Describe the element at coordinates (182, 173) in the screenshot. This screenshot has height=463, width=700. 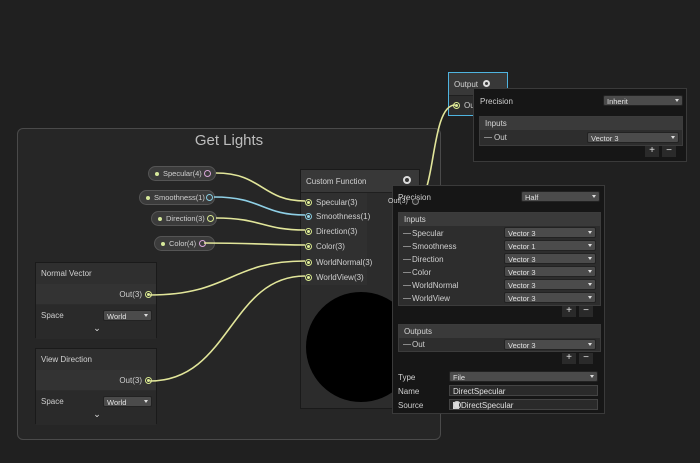
I see `property-specular: Specular(4)` at that location.